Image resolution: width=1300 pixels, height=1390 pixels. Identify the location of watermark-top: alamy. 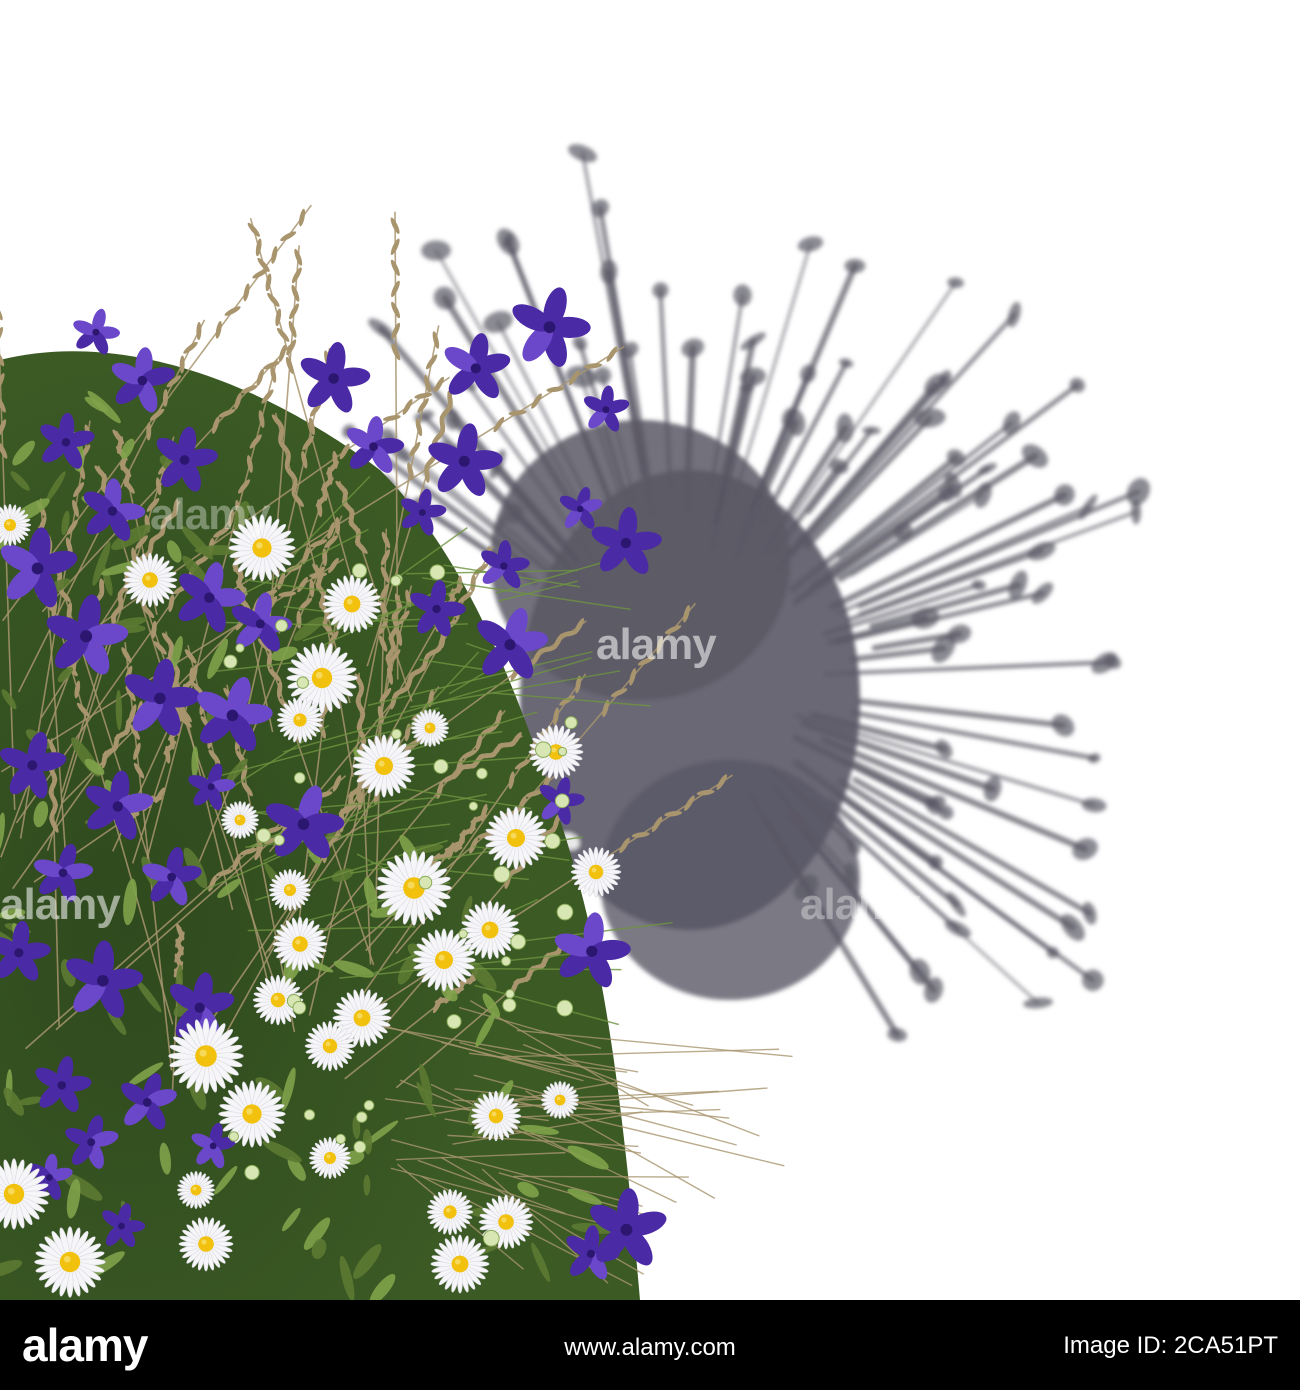
(210, 514).